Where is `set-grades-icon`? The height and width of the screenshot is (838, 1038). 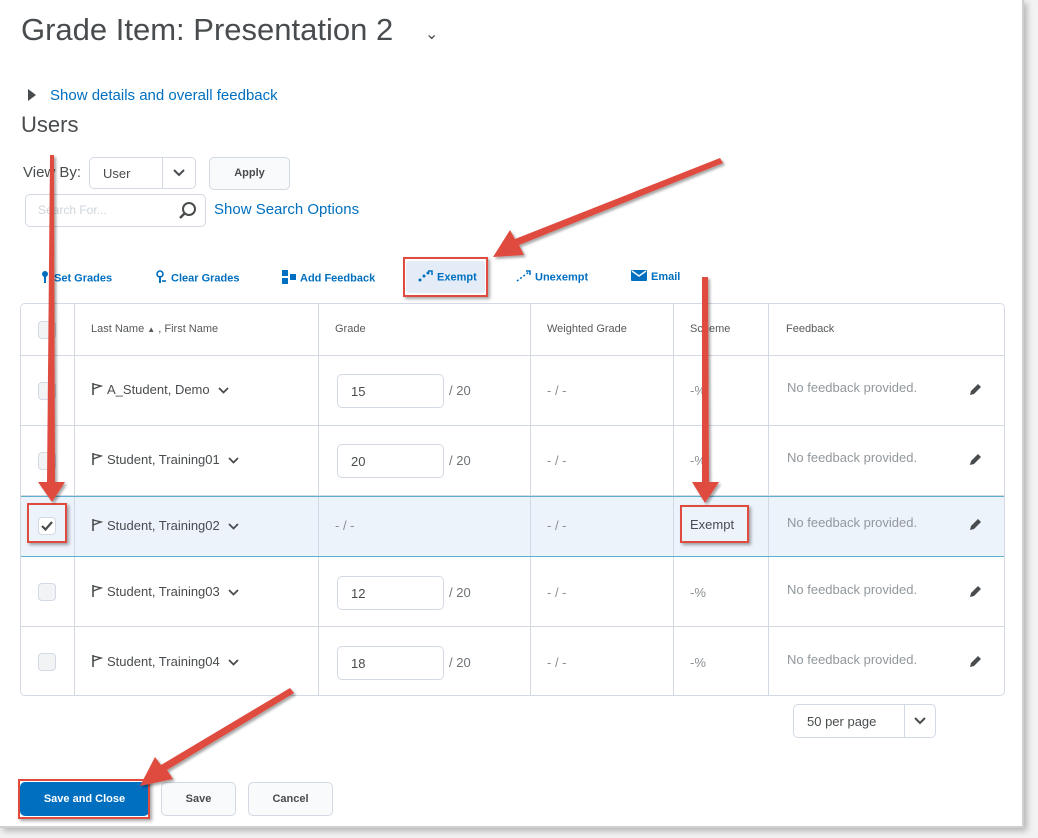
set-grades-icon is located at coordinates (45, 278).